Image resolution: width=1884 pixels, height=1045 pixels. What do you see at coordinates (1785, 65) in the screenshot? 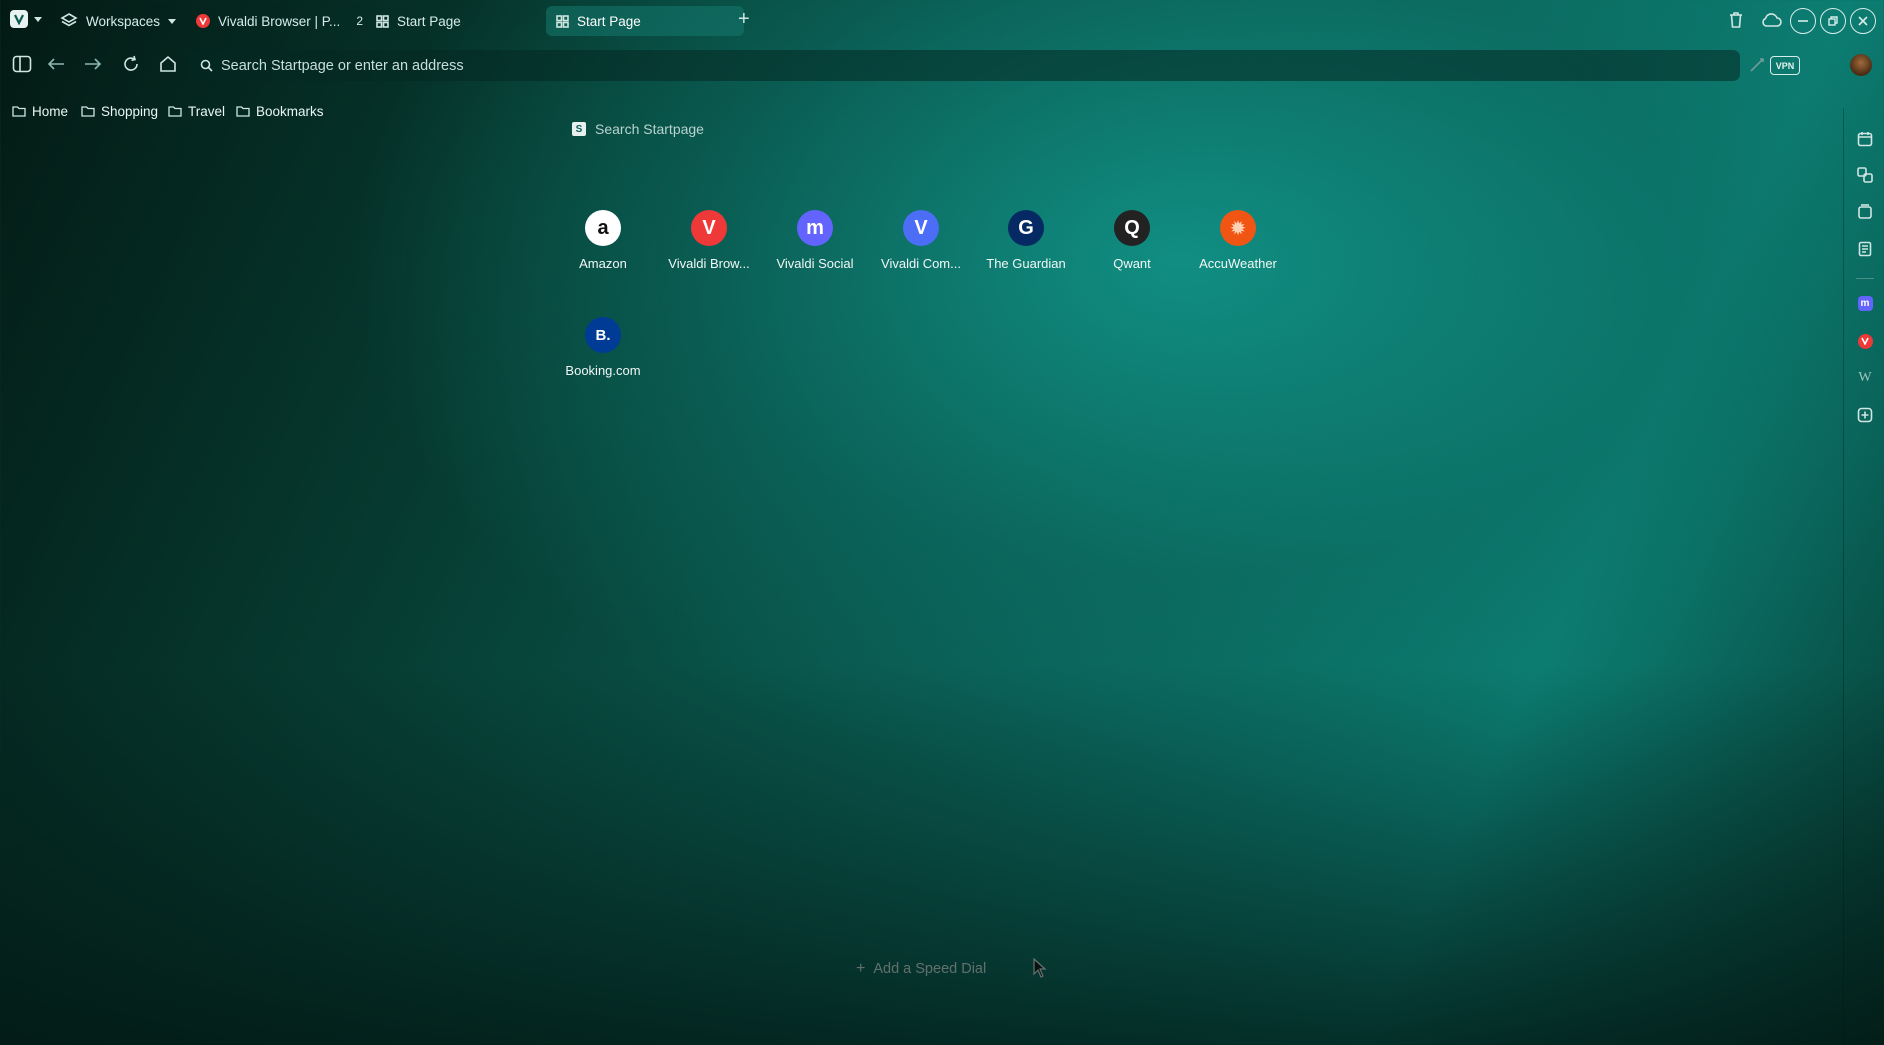
I see `vpn-button: VPN` at bounding box center [1785, 65].